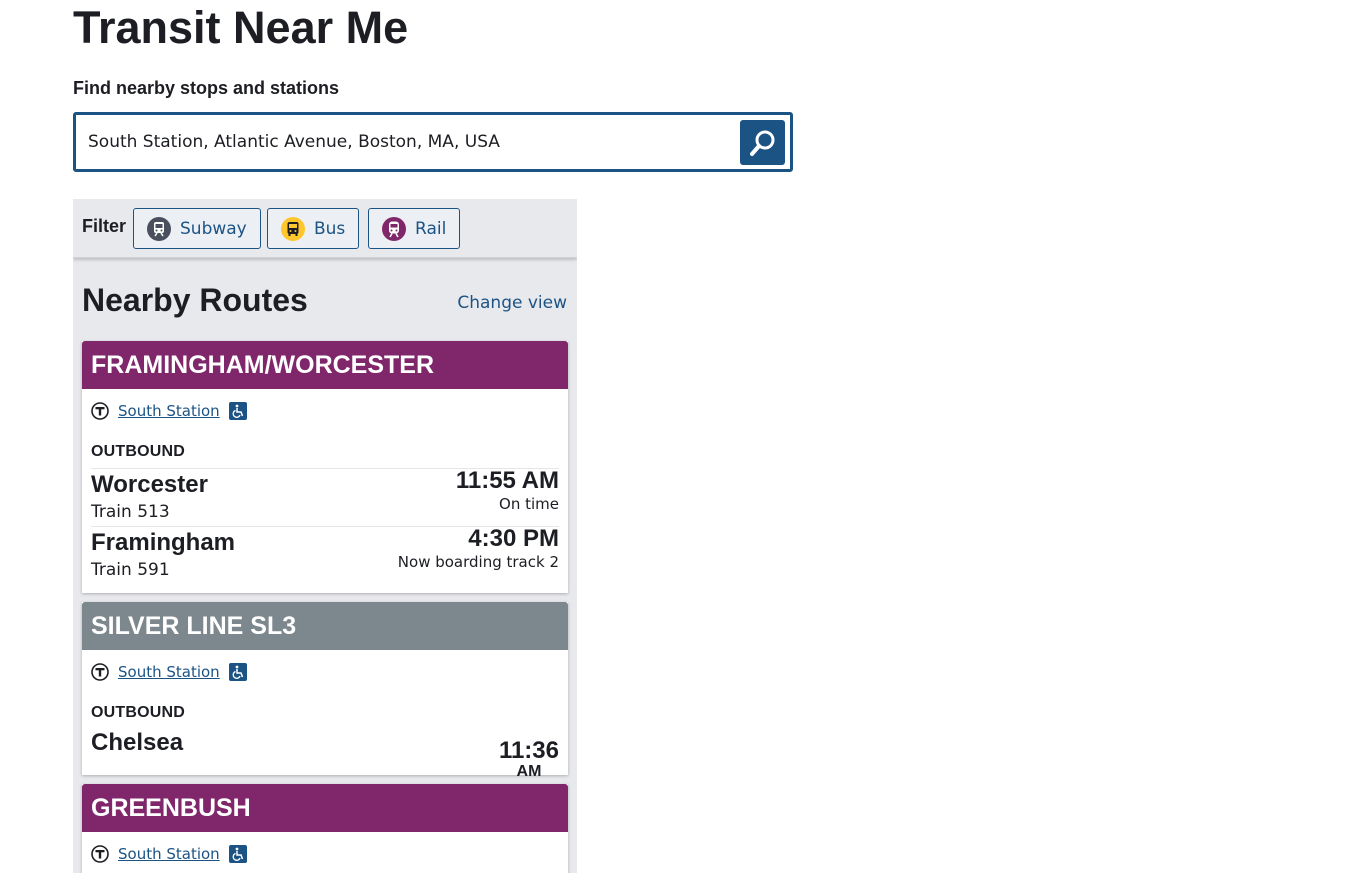 This screenshot has width=1345, height=873. I want to click on subway-icon, so click(159, 228).